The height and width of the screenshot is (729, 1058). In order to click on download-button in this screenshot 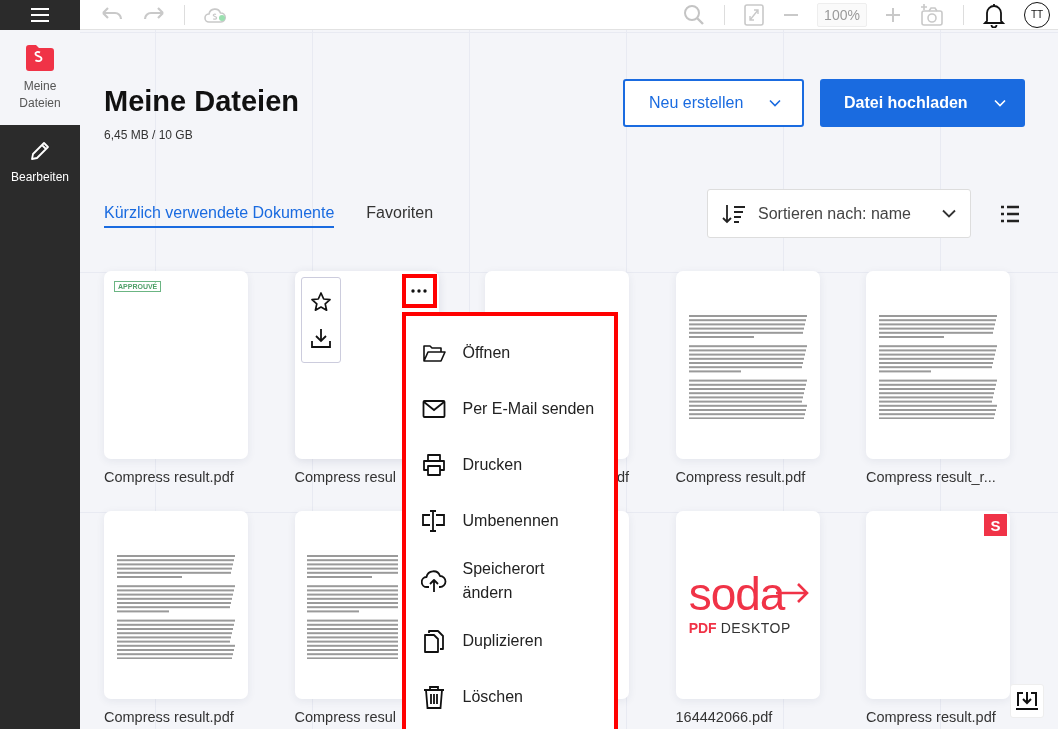, I will do `click(1027, 701)`.